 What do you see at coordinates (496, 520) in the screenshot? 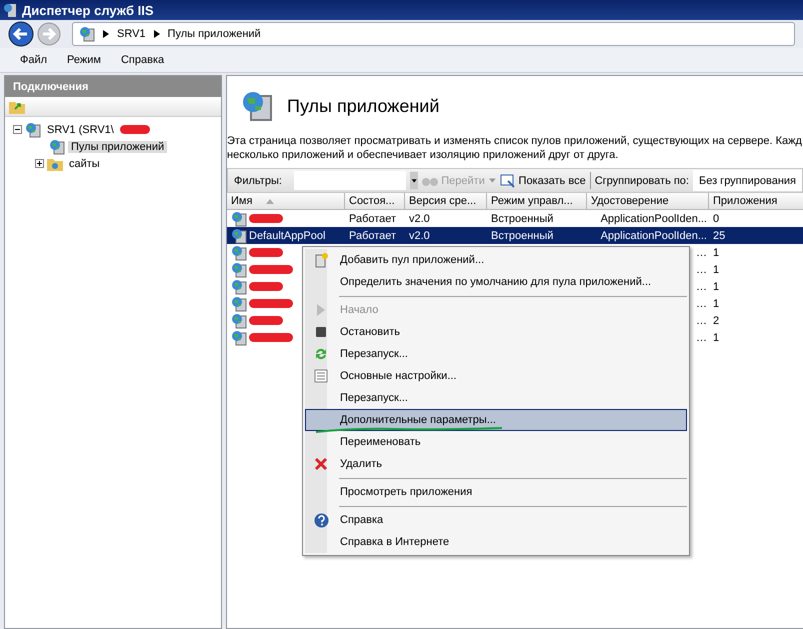
I see `menu-option: Справка` at bounding box center [496, 520].